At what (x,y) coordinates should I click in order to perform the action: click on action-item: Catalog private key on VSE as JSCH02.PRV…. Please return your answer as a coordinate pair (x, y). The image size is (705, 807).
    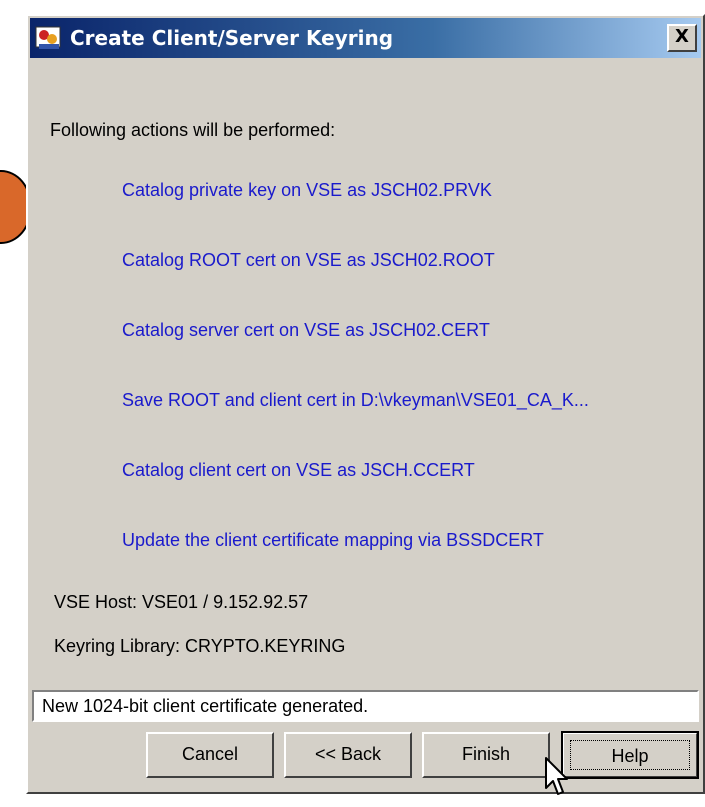
    Looking at the image, I should click on (307, 190).